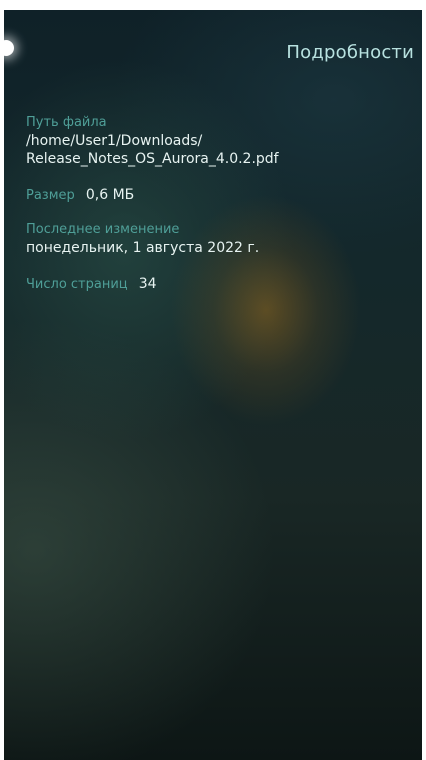 Image resolution: width=426 pixels, height=760 pixels. What do you see at coordinates (110, 195) in the screenshot?
I see `file-size-value: 0,6 МБ` at bounding box center [110, 195].